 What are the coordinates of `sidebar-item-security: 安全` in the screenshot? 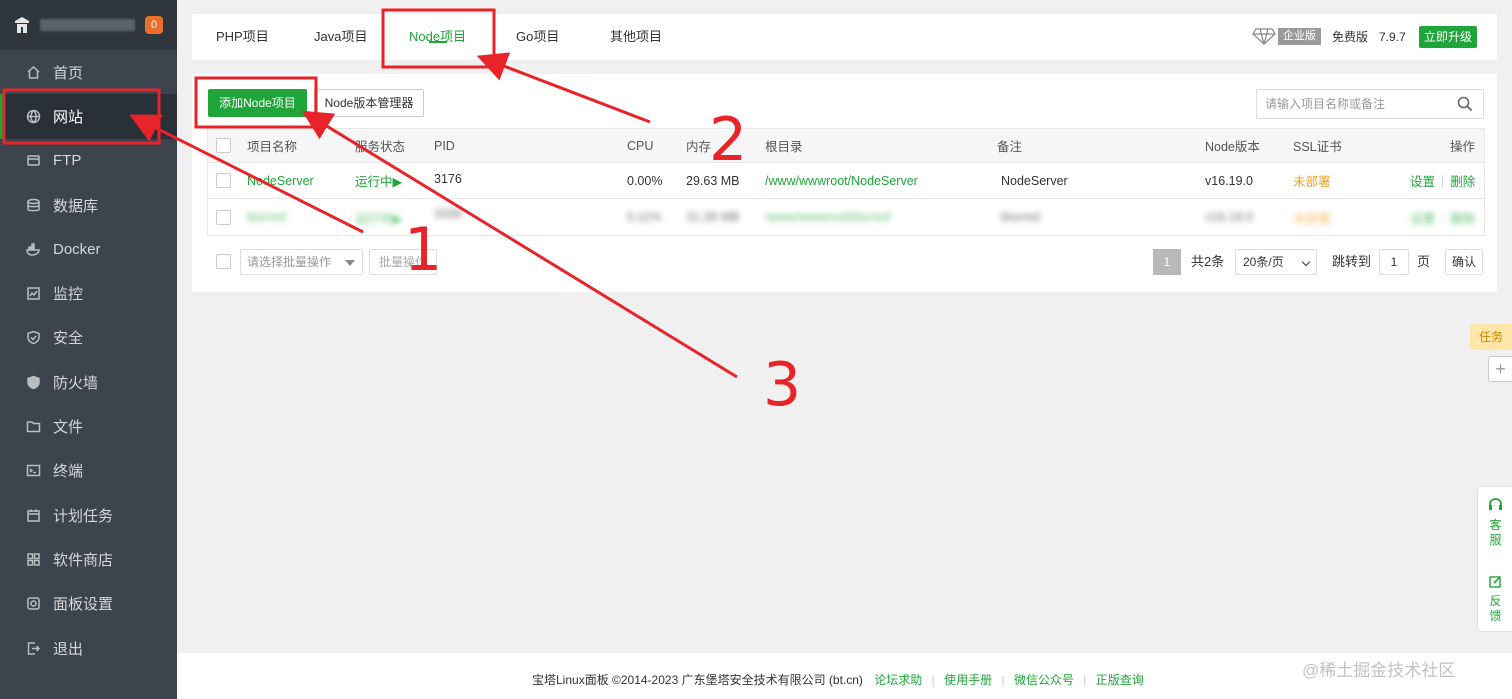 It's located at (88, 338).